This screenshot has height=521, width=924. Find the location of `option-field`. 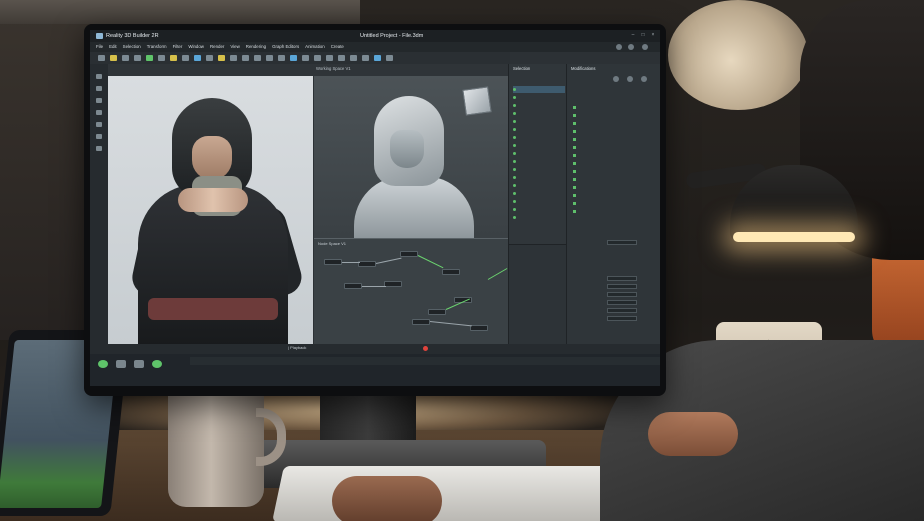

option-field is located at coordinates (622, 242).